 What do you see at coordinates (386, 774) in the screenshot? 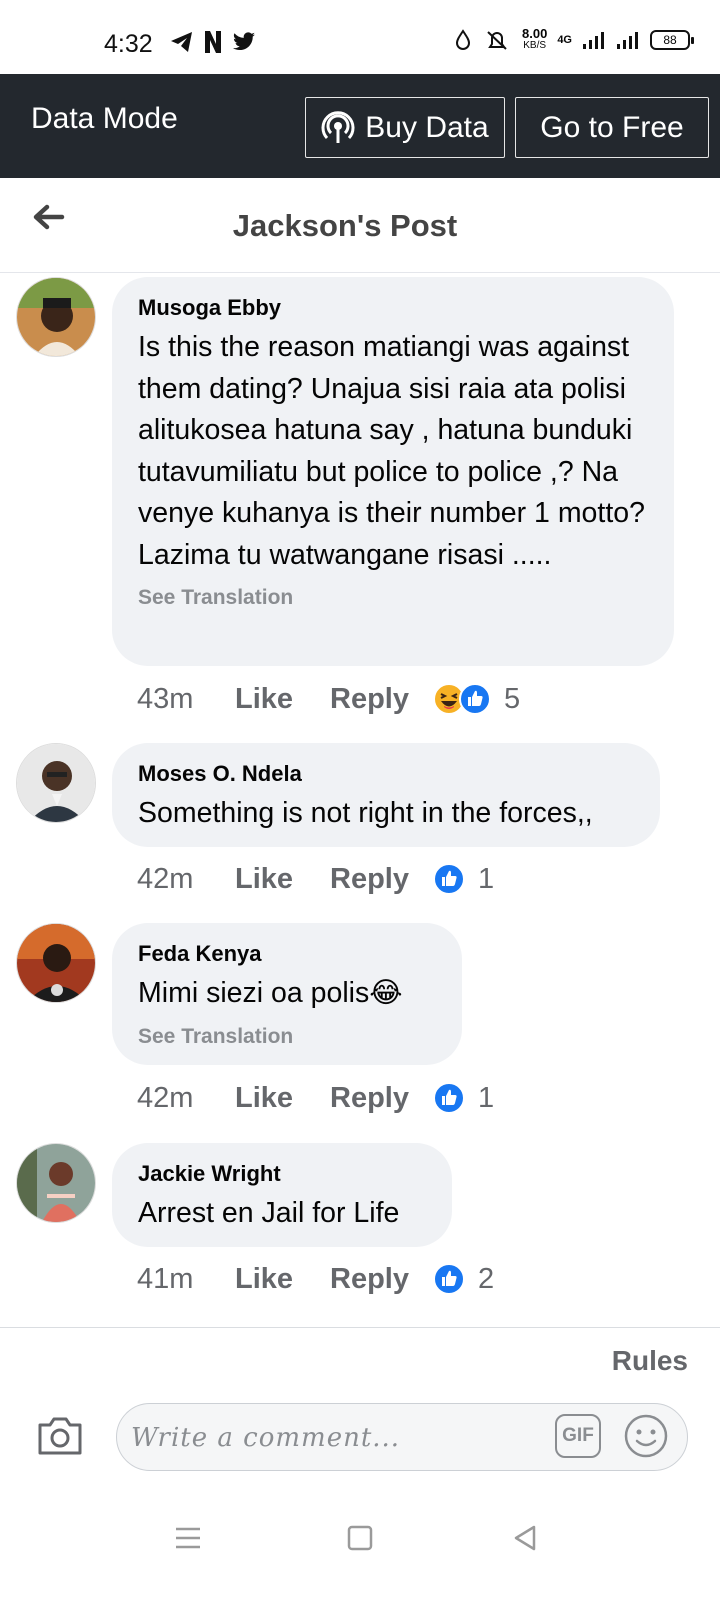
I see `comment-author: Moses O. Ndela` at bounding box center [386, 774].